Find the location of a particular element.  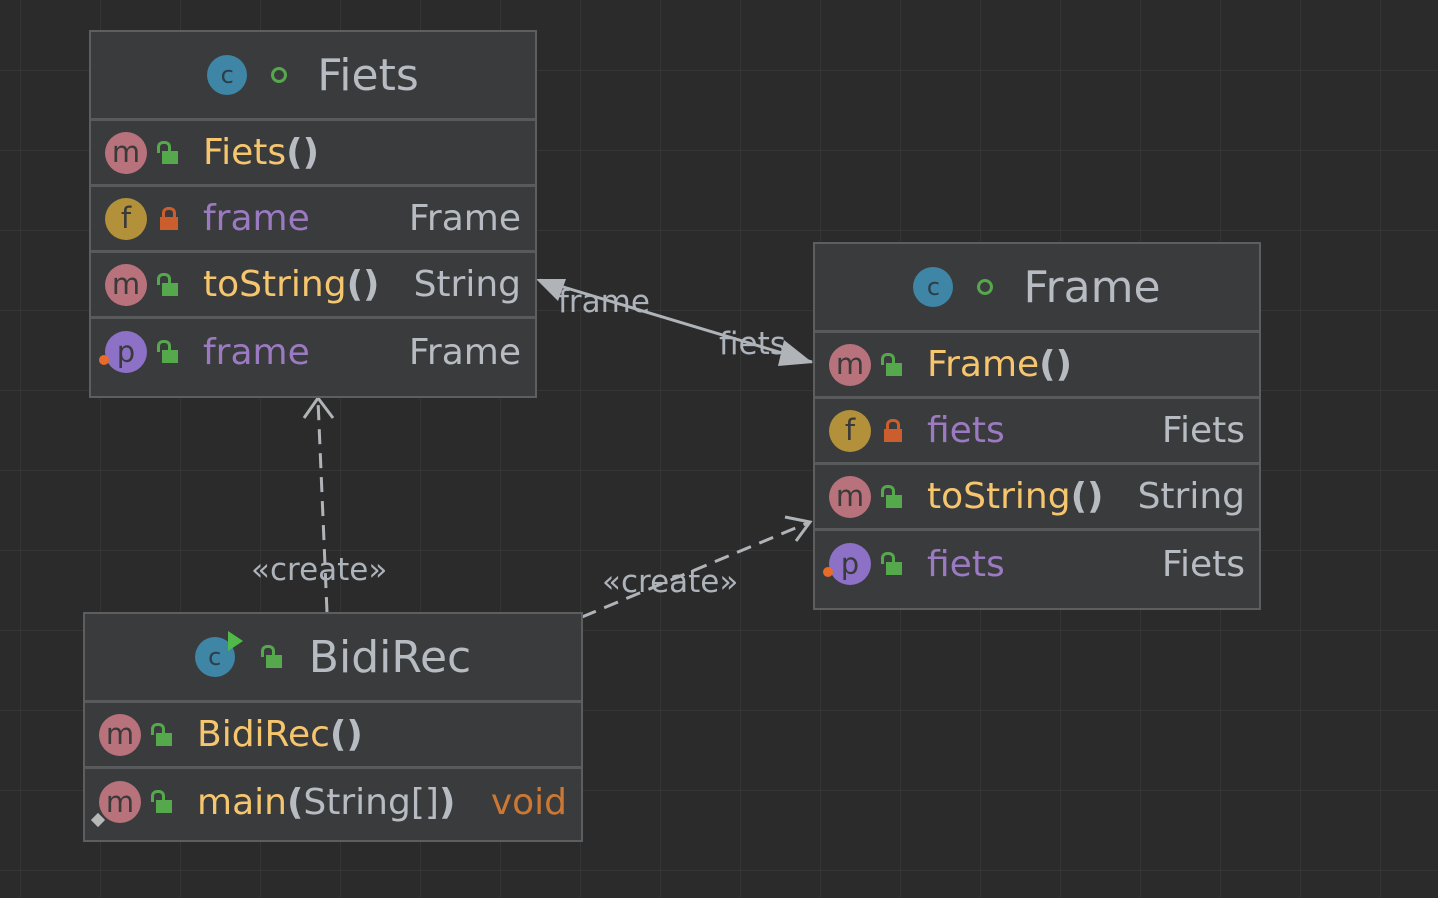

create-arrowhead-fiets is located at coordinates (318, 407).